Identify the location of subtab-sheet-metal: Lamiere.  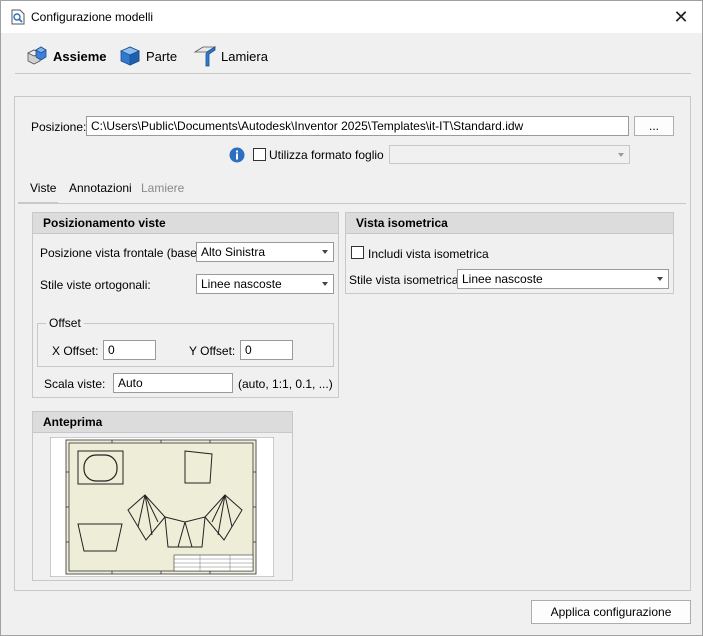
(162, 188).